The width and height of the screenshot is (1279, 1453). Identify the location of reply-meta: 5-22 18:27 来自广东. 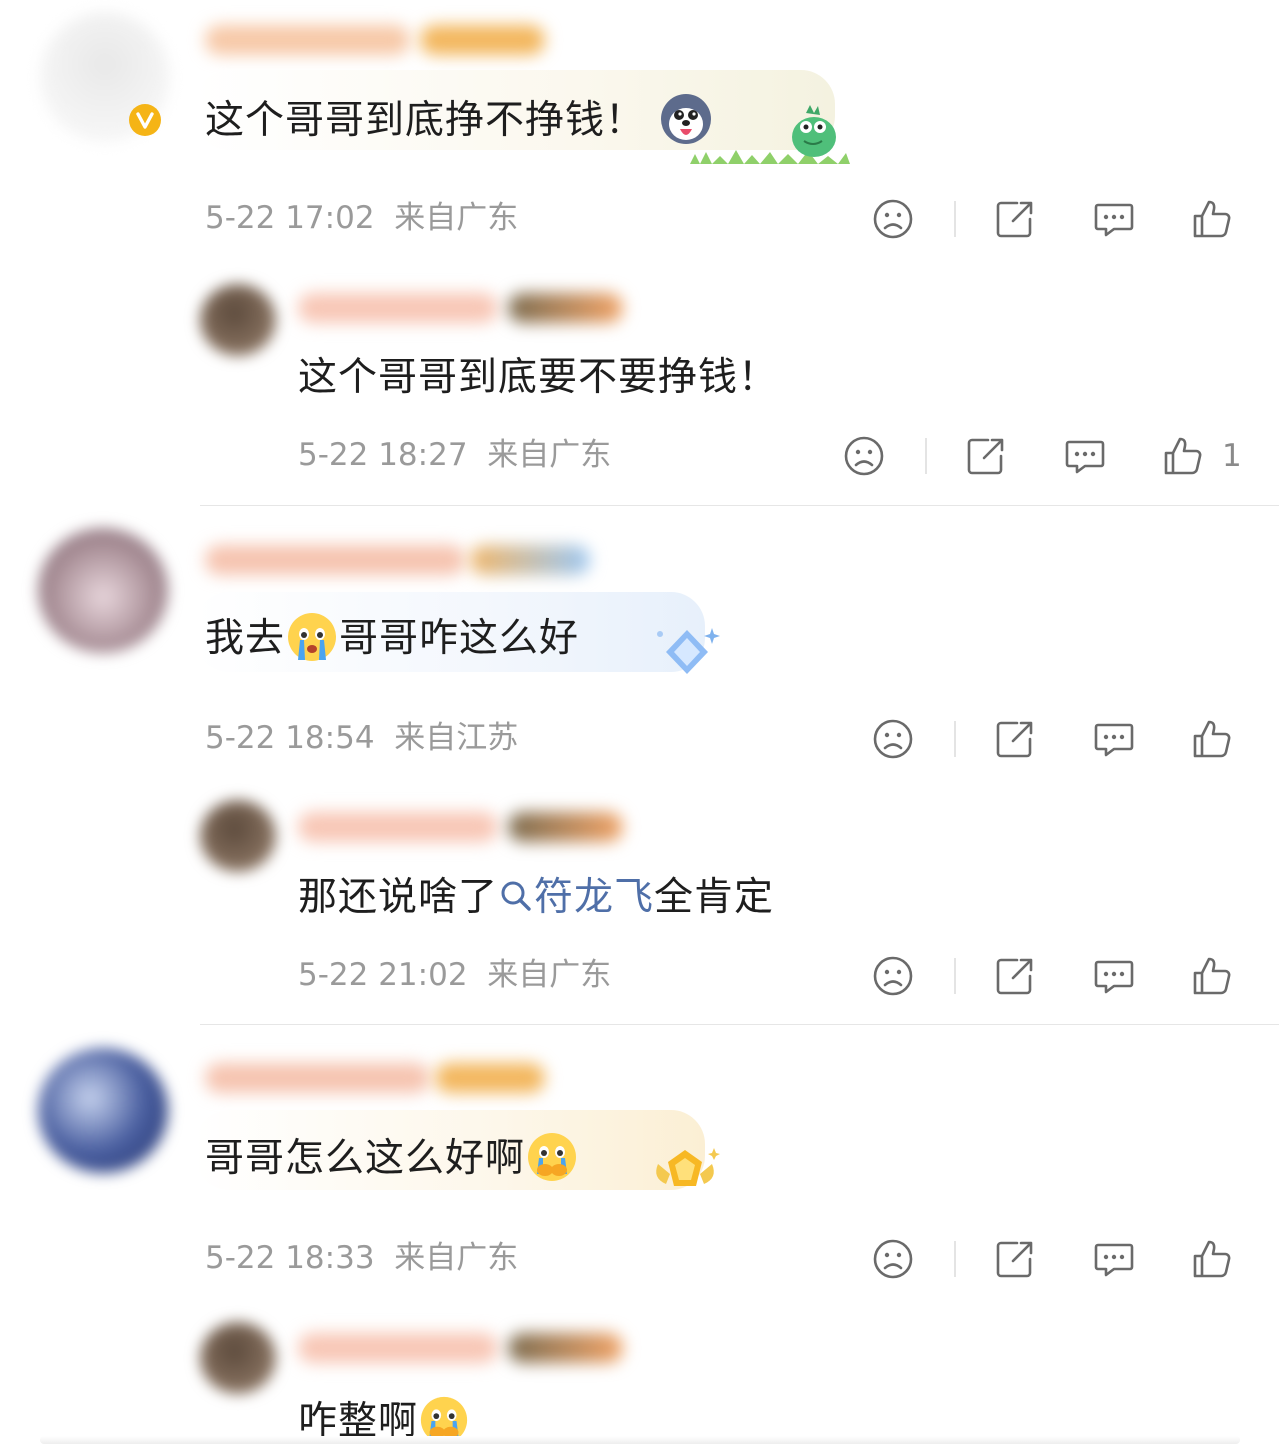
(455, 455).